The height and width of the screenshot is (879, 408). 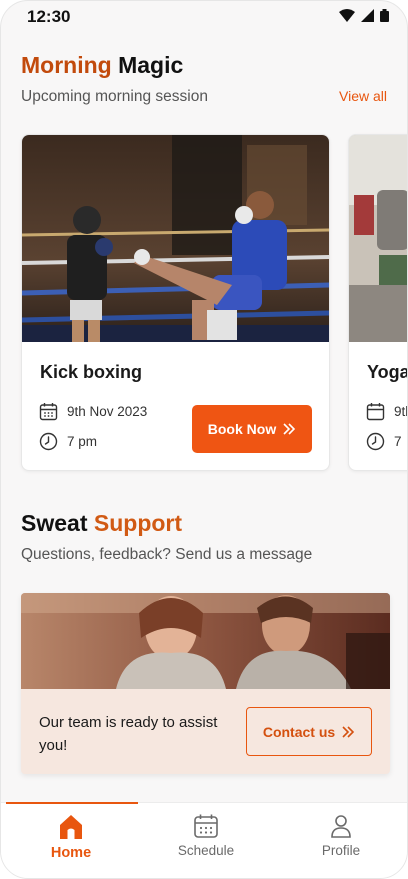 I want to click on status-icons, so click(x=364, y=15).